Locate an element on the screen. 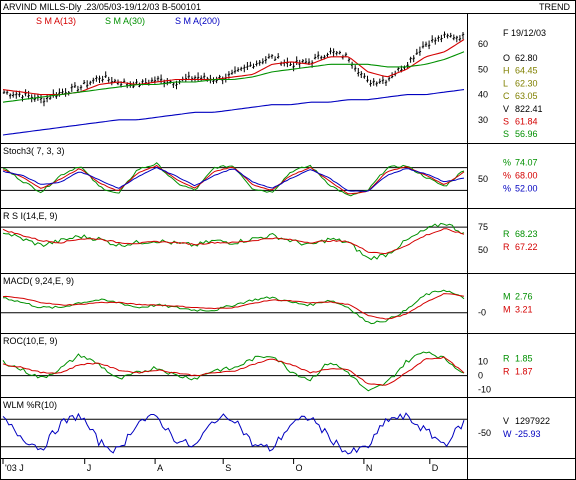  price-readout-key: O is located at coordinates (506, 58).